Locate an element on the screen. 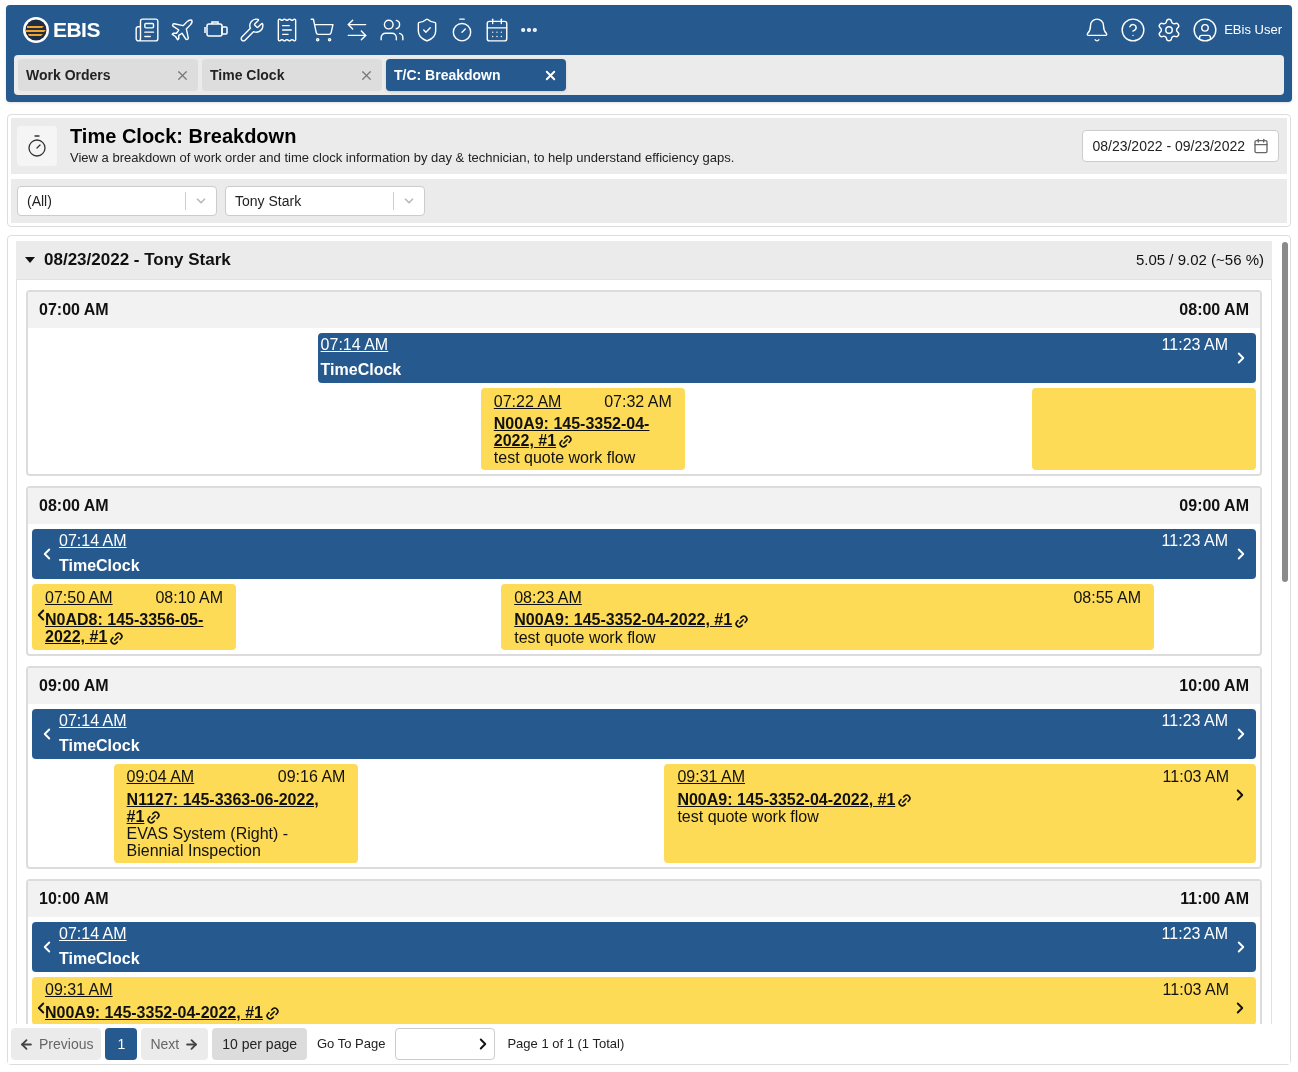  start-time-link: 08:23 AM is located at coordinates (548, 597).